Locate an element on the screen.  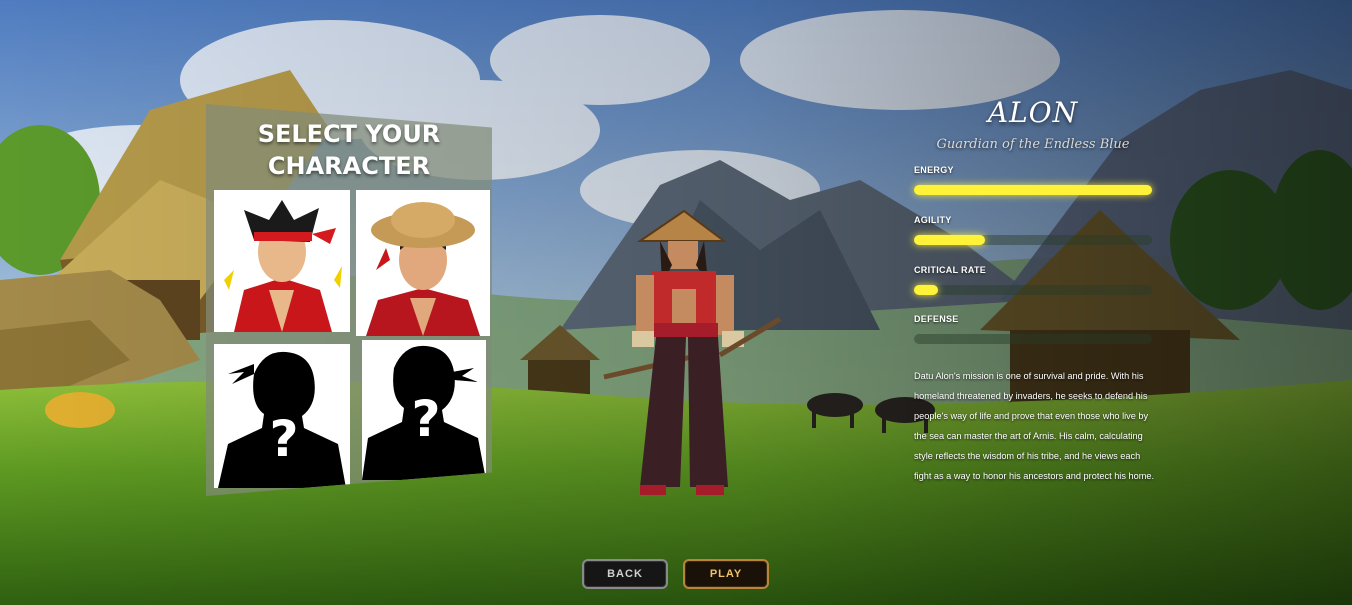
locked-silhouette-1: ? is located at coordinates (282, 416).